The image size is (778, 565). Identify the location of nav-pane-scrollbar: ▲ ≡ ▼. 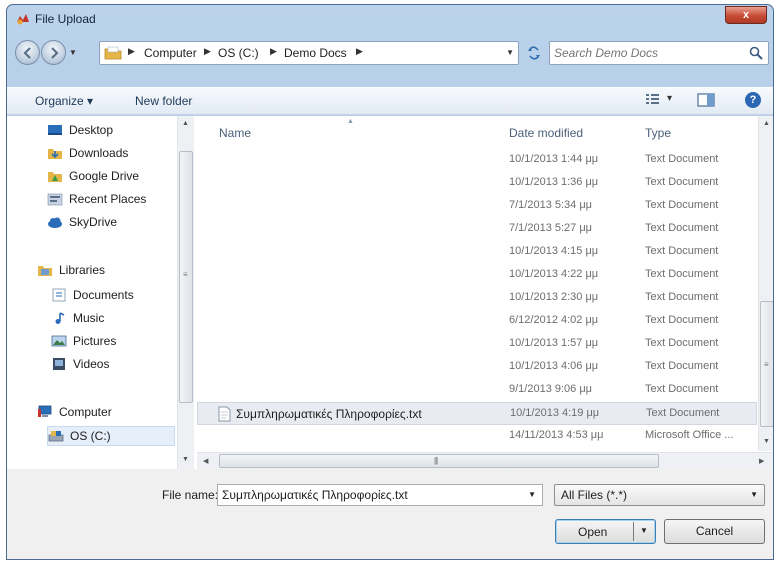
(185, 292).